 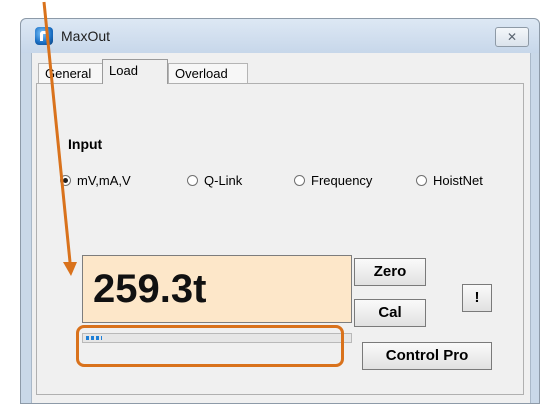 What do you see at coordinates (57, 132) in the screenshot?
I see `annotation-arrow-line` at bounding box center [57, 132].